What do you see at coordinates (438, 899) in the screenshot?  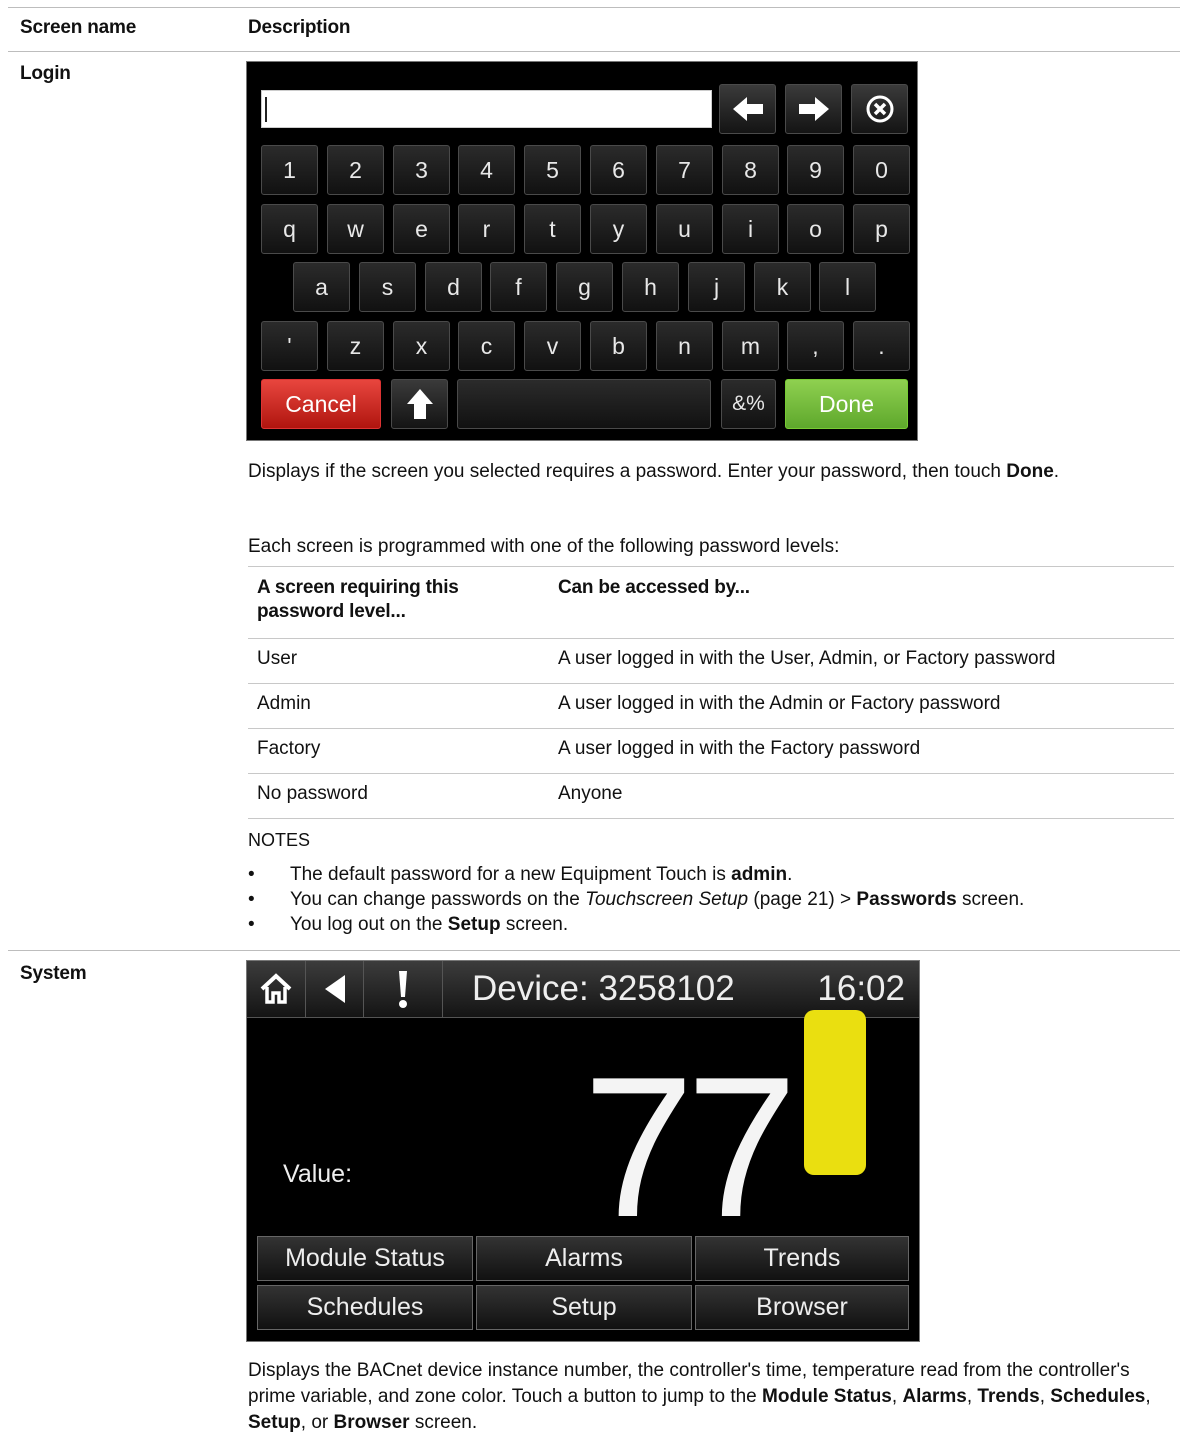 I see `note-text: You can change passwords on the` at bounding box center [438, 899].